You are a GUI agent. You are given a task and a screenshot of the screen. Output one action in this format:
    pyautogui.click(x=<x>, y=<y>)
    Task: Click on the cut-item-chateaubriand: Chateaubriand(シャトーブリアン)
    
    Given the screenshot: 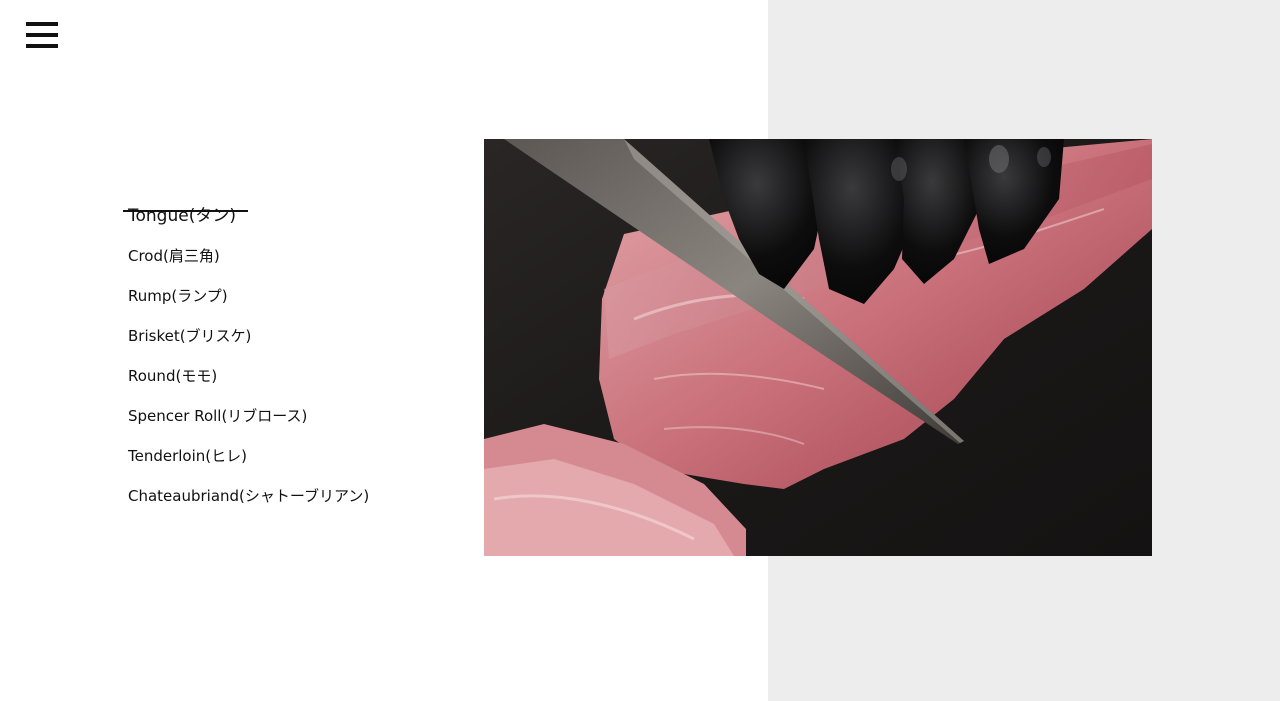 What is the action you would take?
    pyautogui.click(x=248, y=496)
    